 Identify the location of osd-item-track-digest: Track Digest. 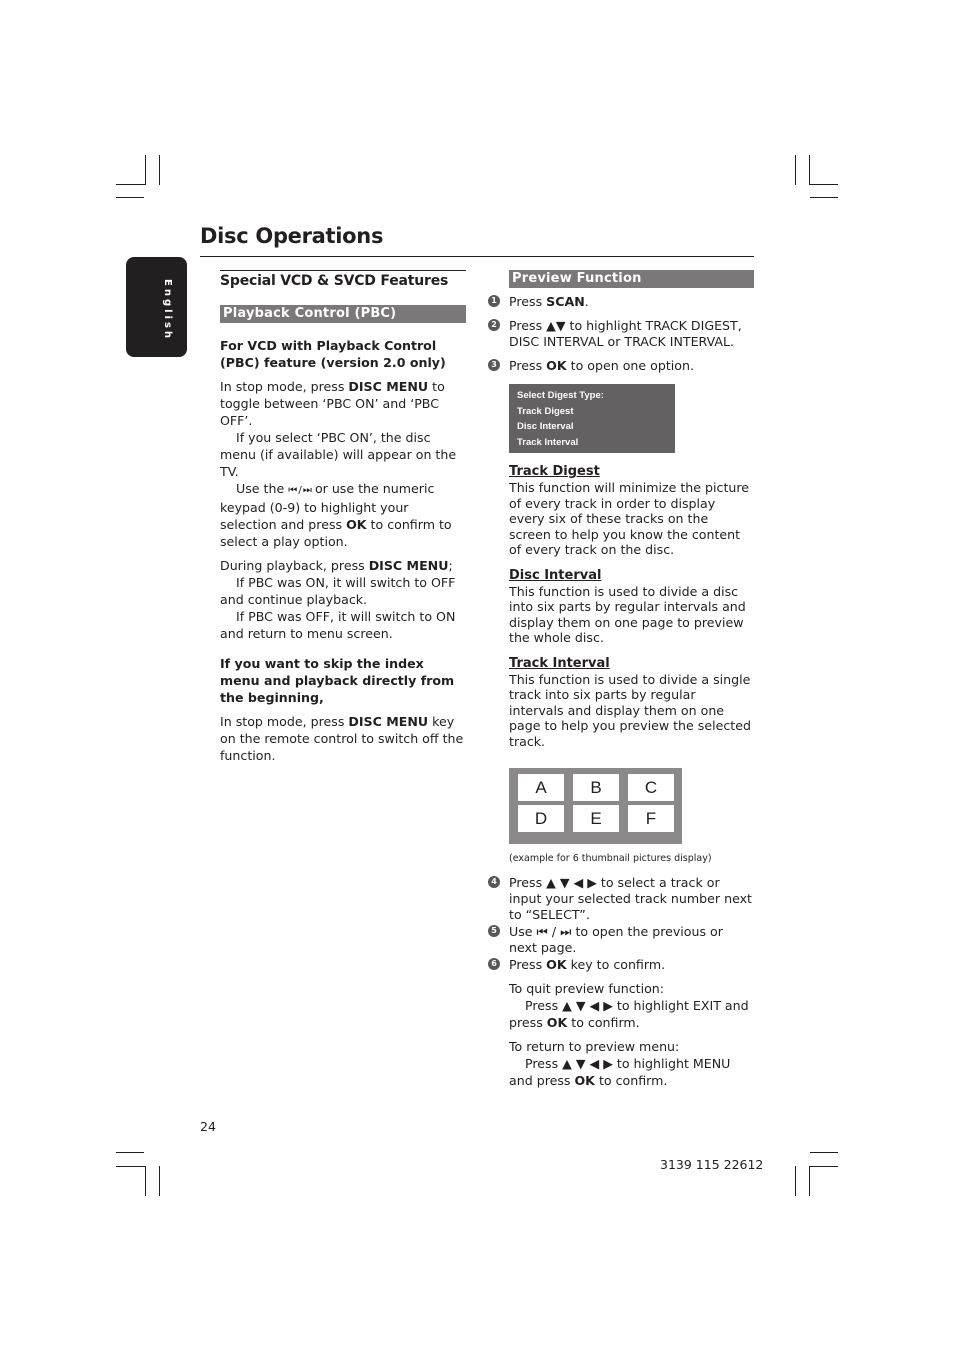
(545, 411).